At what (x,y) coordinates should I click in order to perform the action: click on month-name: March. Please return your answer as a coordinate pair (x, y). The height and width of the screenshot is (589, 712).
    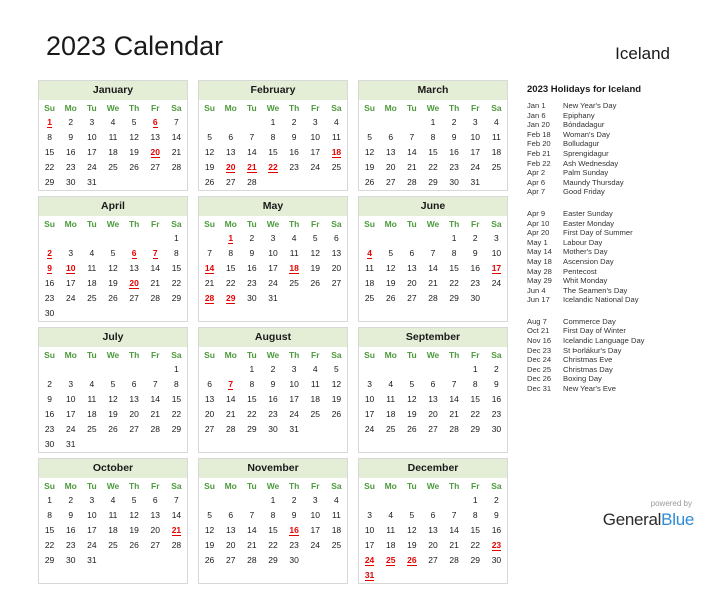
    Looking at the image, I should click on (433, 90).